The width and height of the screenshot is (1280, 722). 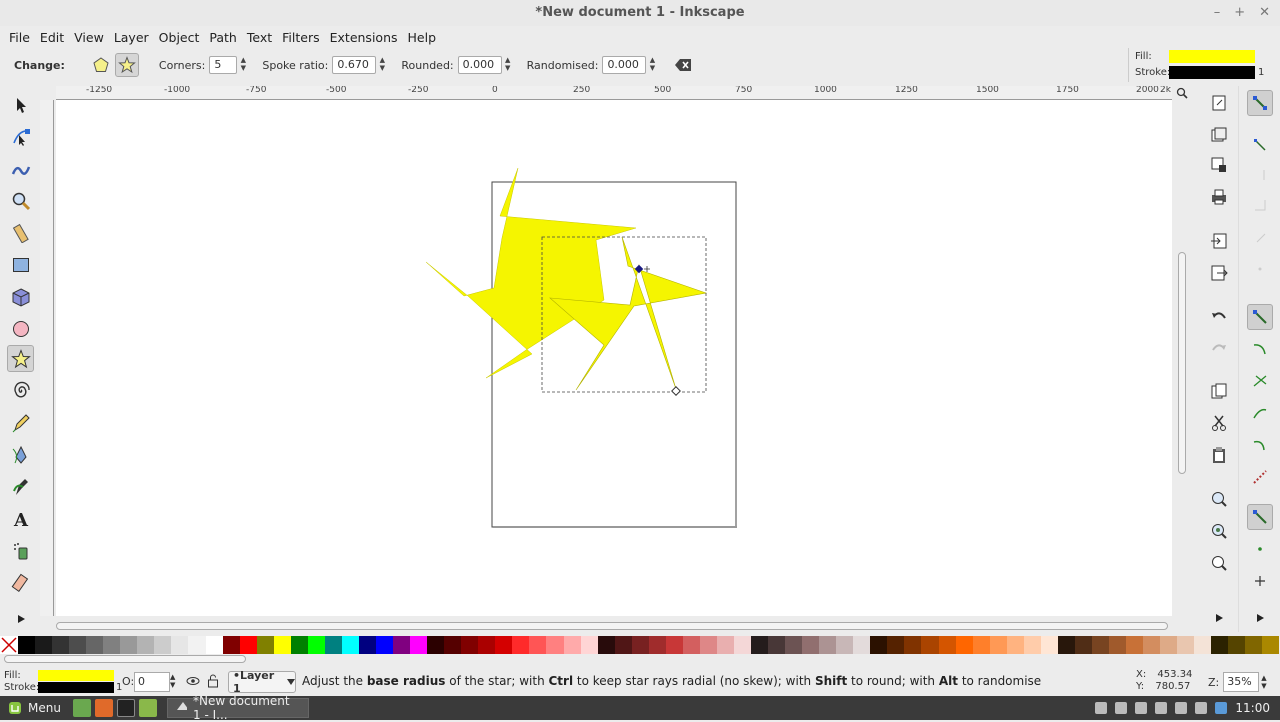 I want to click on reset-defaults-button, so click(x=683, y=65).